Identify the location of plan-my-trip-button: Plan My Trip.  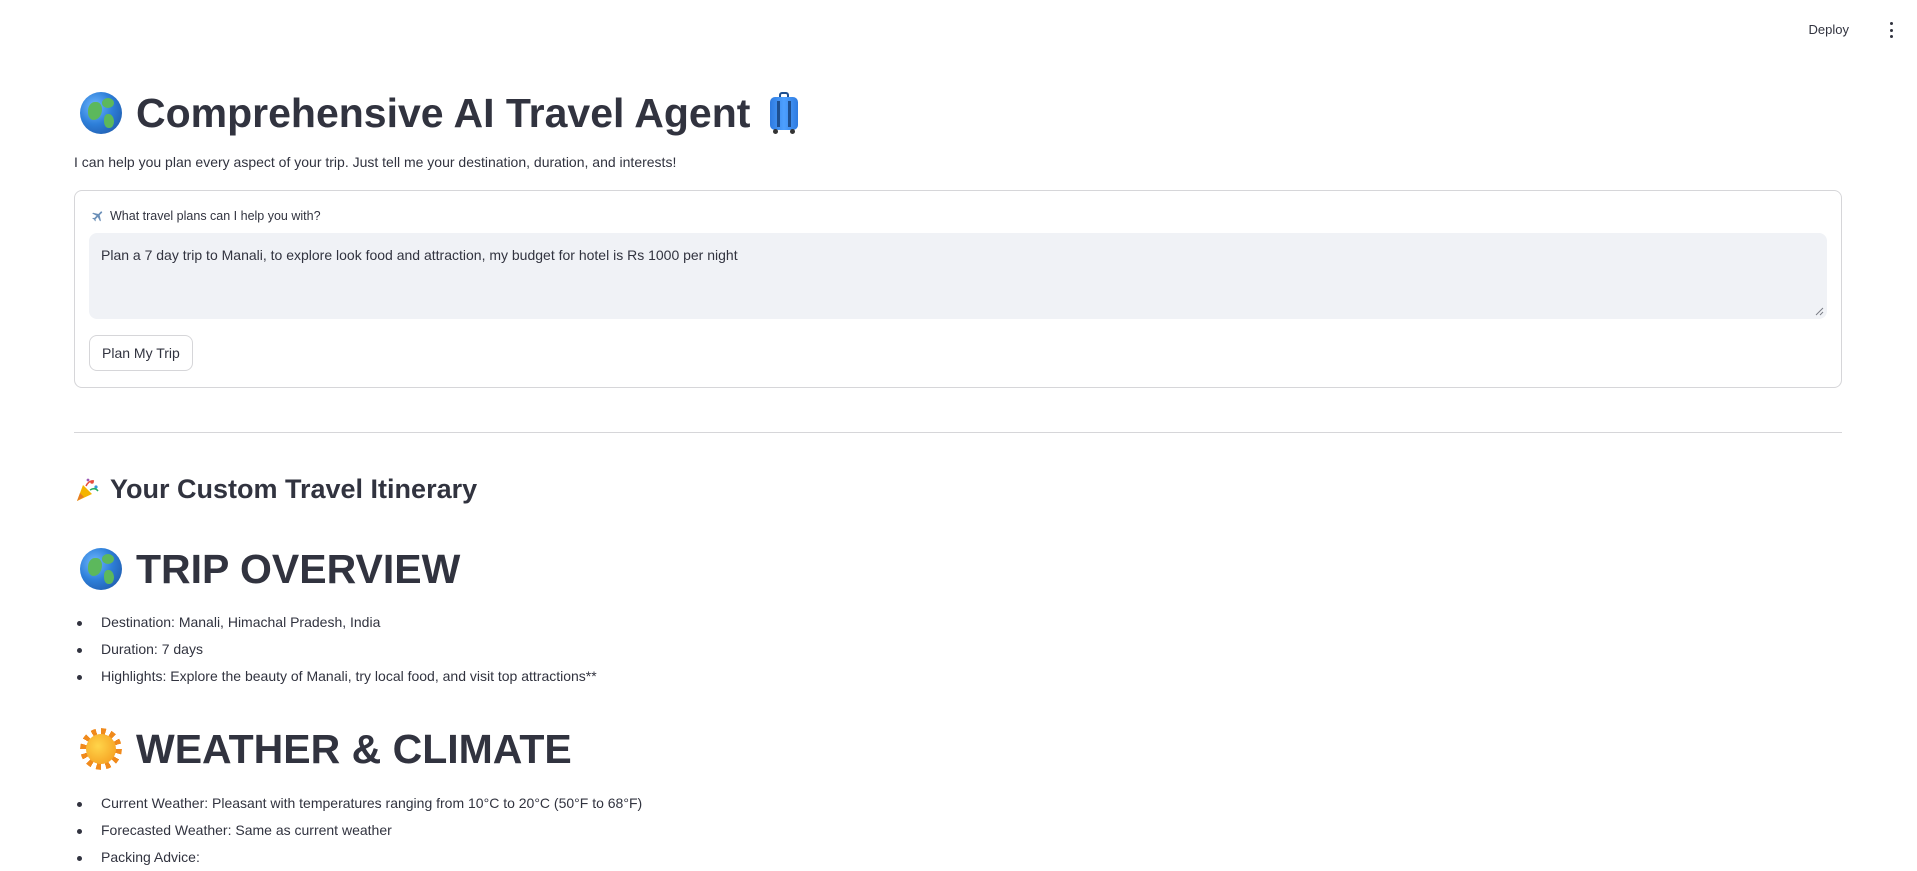
(141, 353).